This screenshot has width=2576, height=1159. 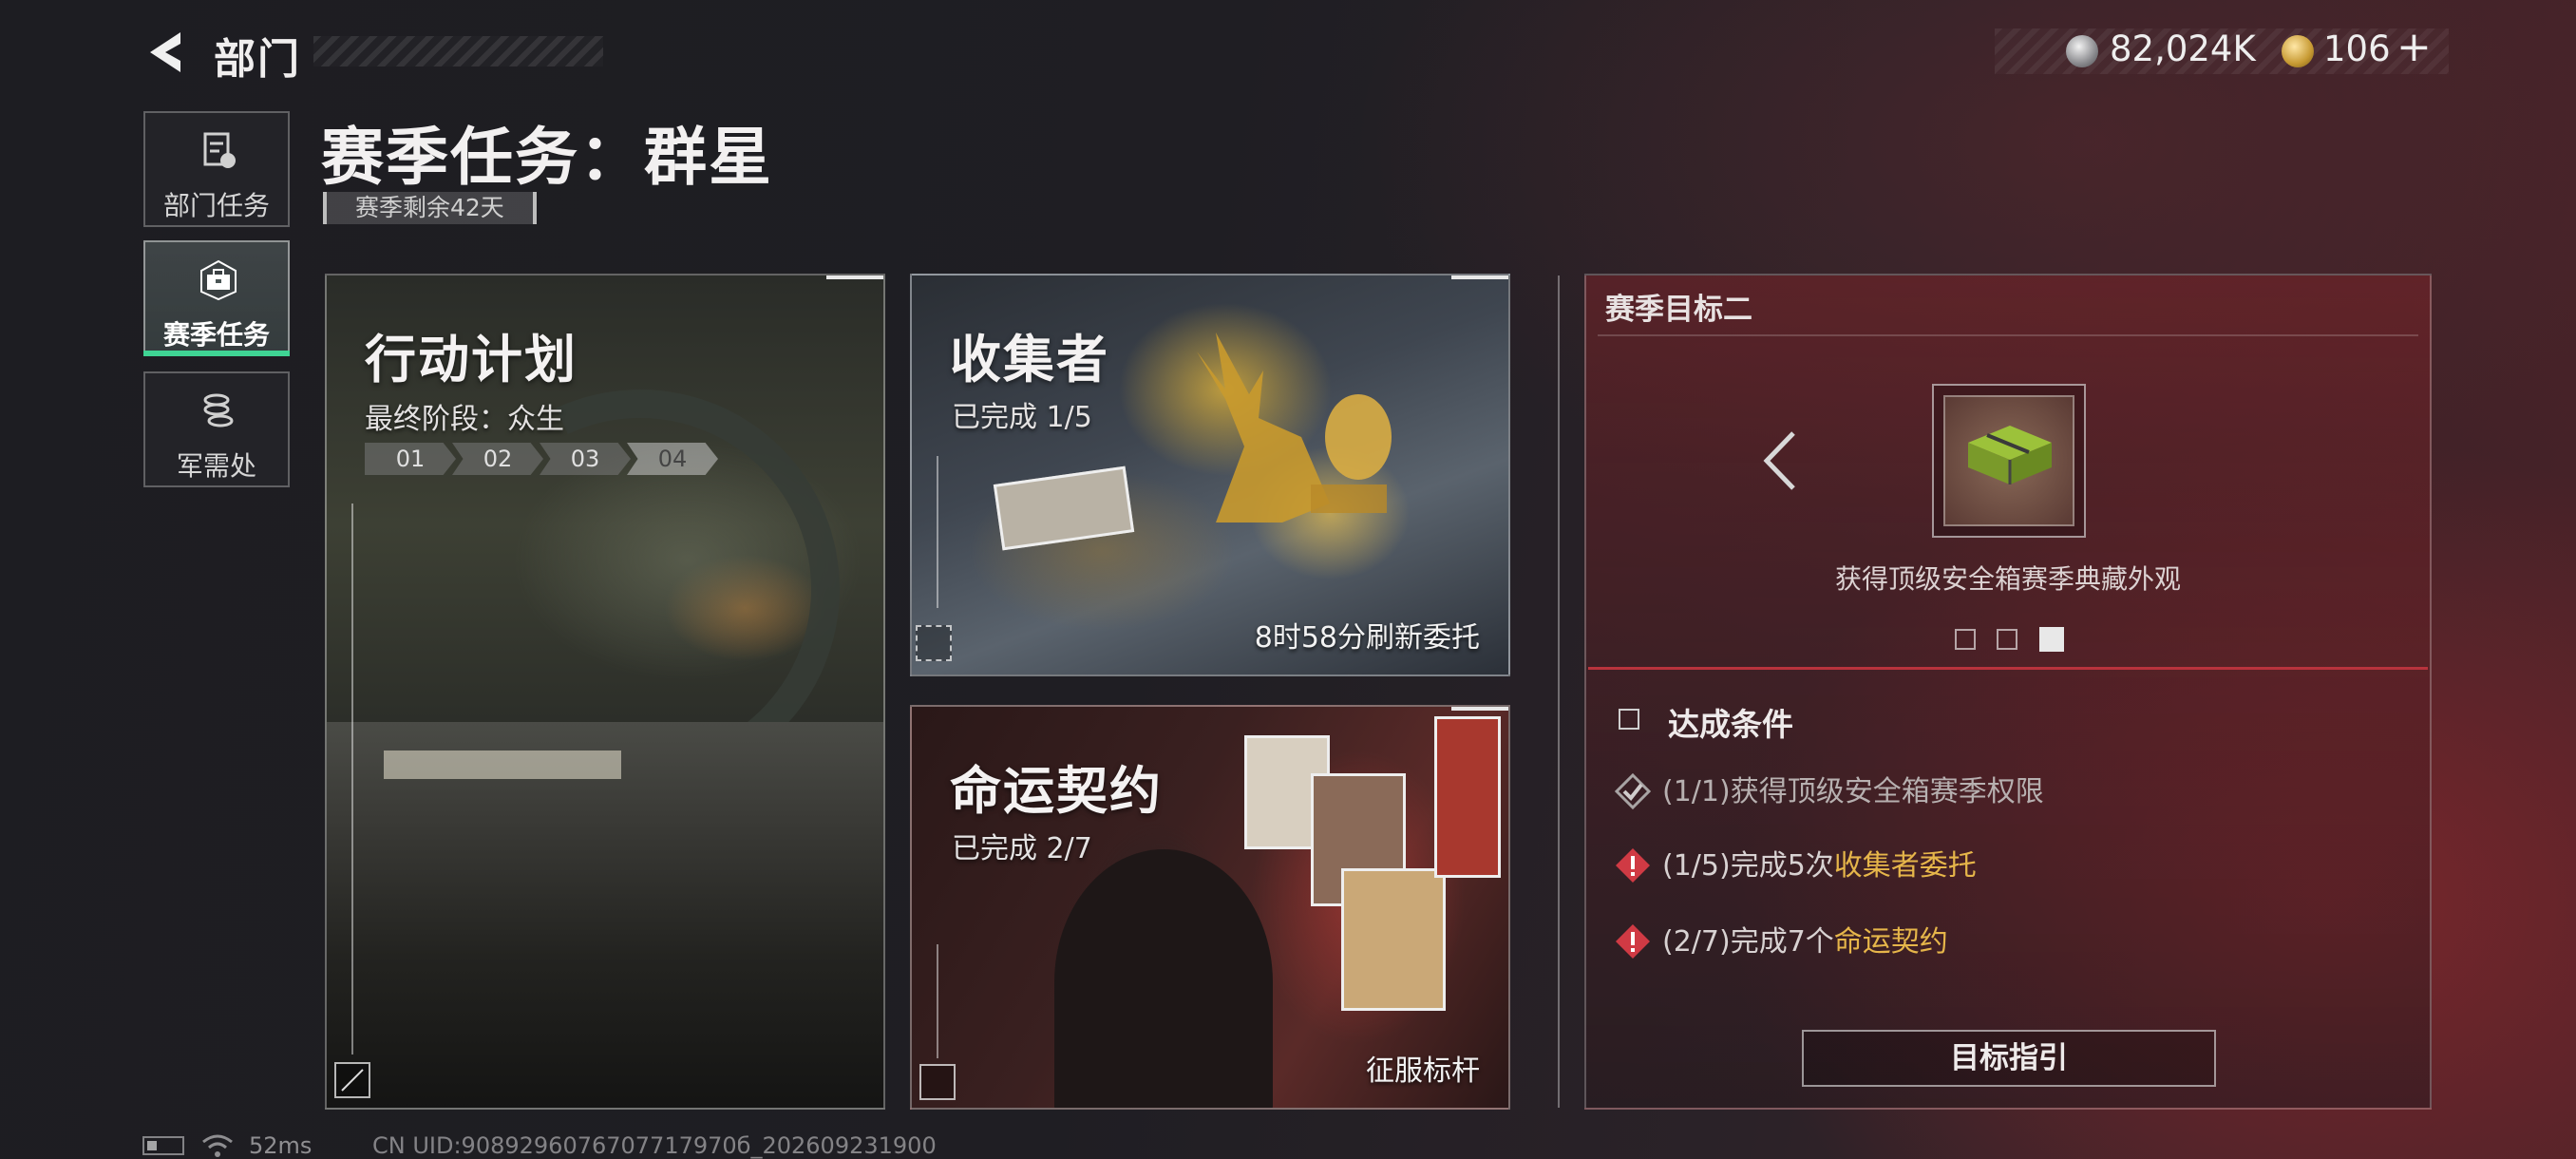 I want to click on user-uid: CN UID:9089296076707717970б_202609231900, so click(x=654, y=1145).